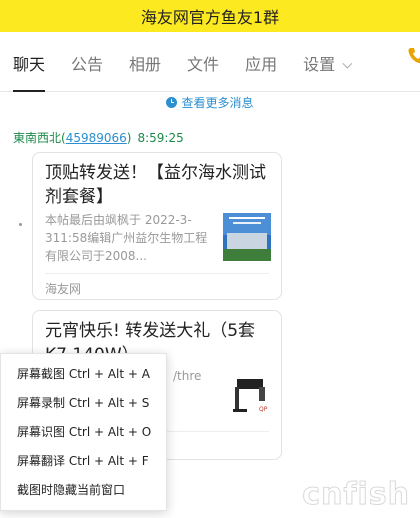 The height and width of the screenshot is (518, 420). I want to click on message-sender: 東南西北(45989066) 8:59:25, so click(98, 138).